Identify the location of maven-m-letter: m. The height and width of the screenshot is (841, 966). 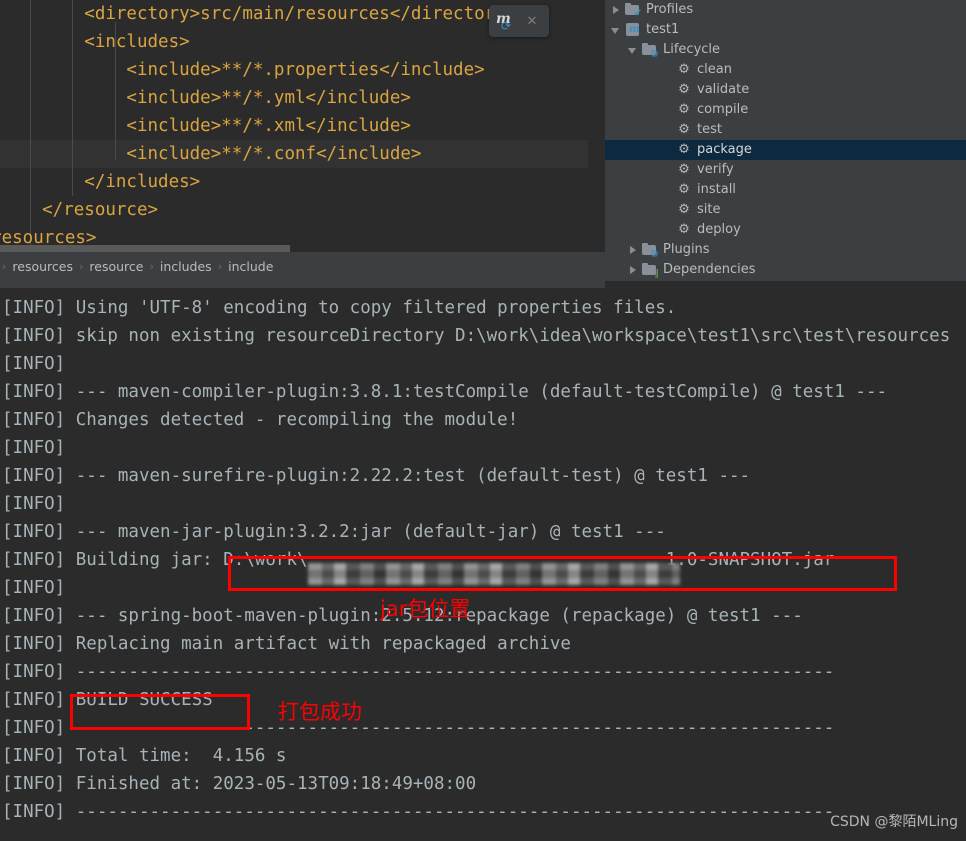
(634, 29).